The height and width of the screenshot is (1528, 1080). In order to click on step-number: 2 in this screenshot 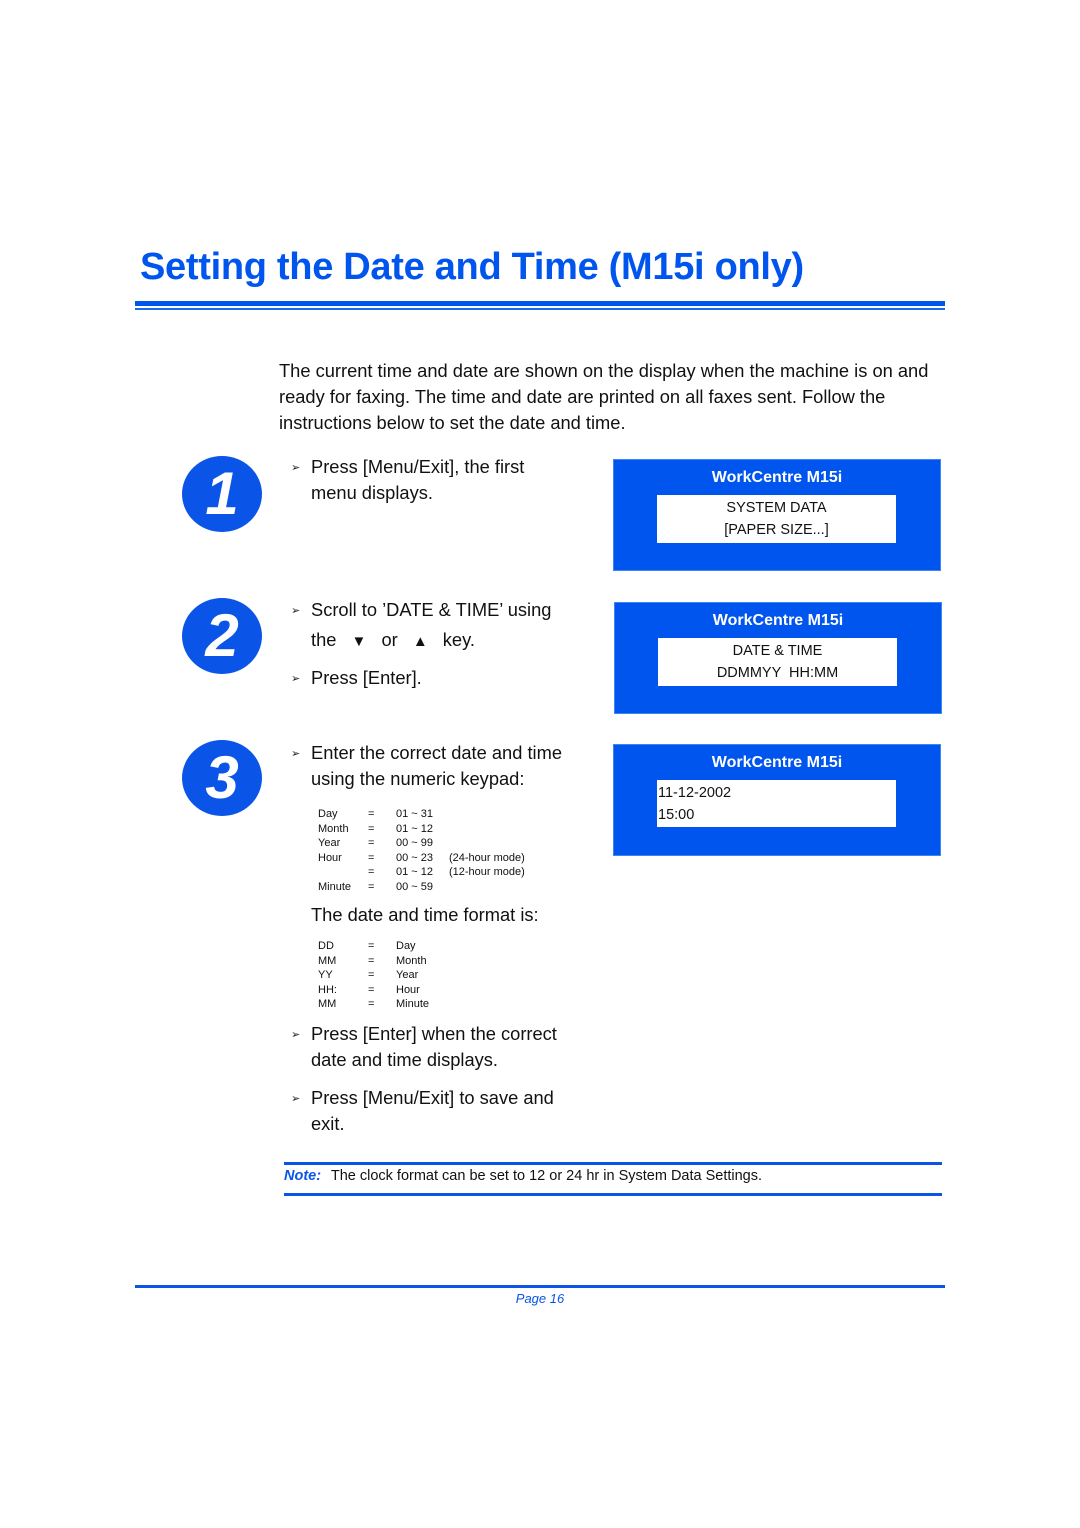, I will do `click(222, 635)`.